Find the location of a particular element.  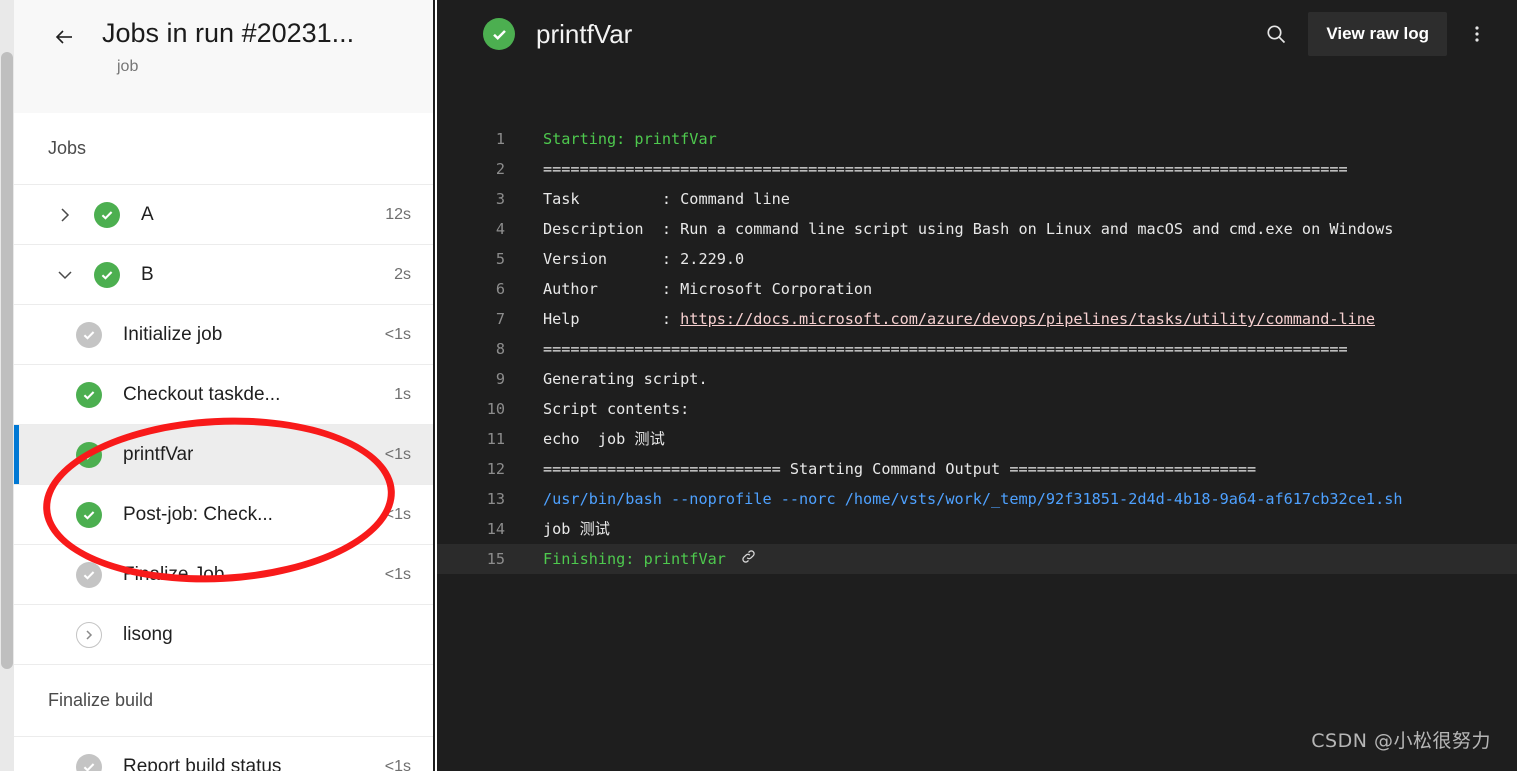

log-line-number: 4 is located at coordinates (500, 229).